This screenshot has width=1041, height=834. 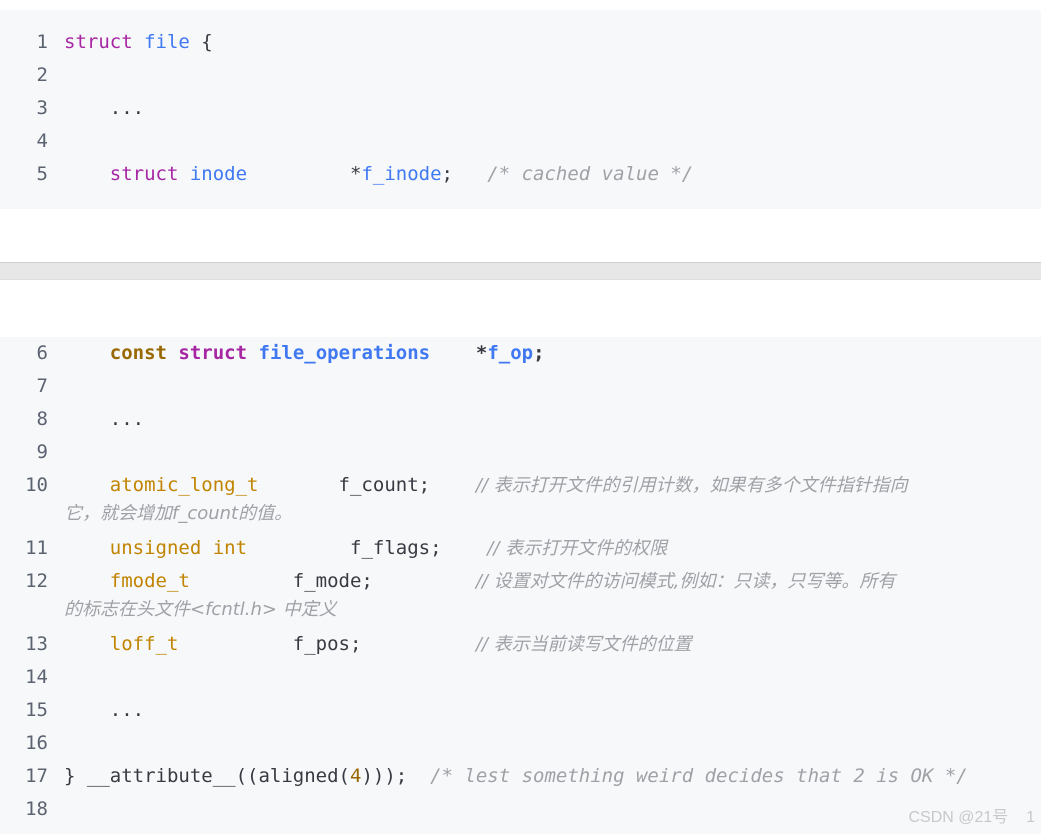 What do you see at coordinates (520, 42) in the screenshot?
I see `code-line: 1 struct file {` at bounding box center [520, 42].